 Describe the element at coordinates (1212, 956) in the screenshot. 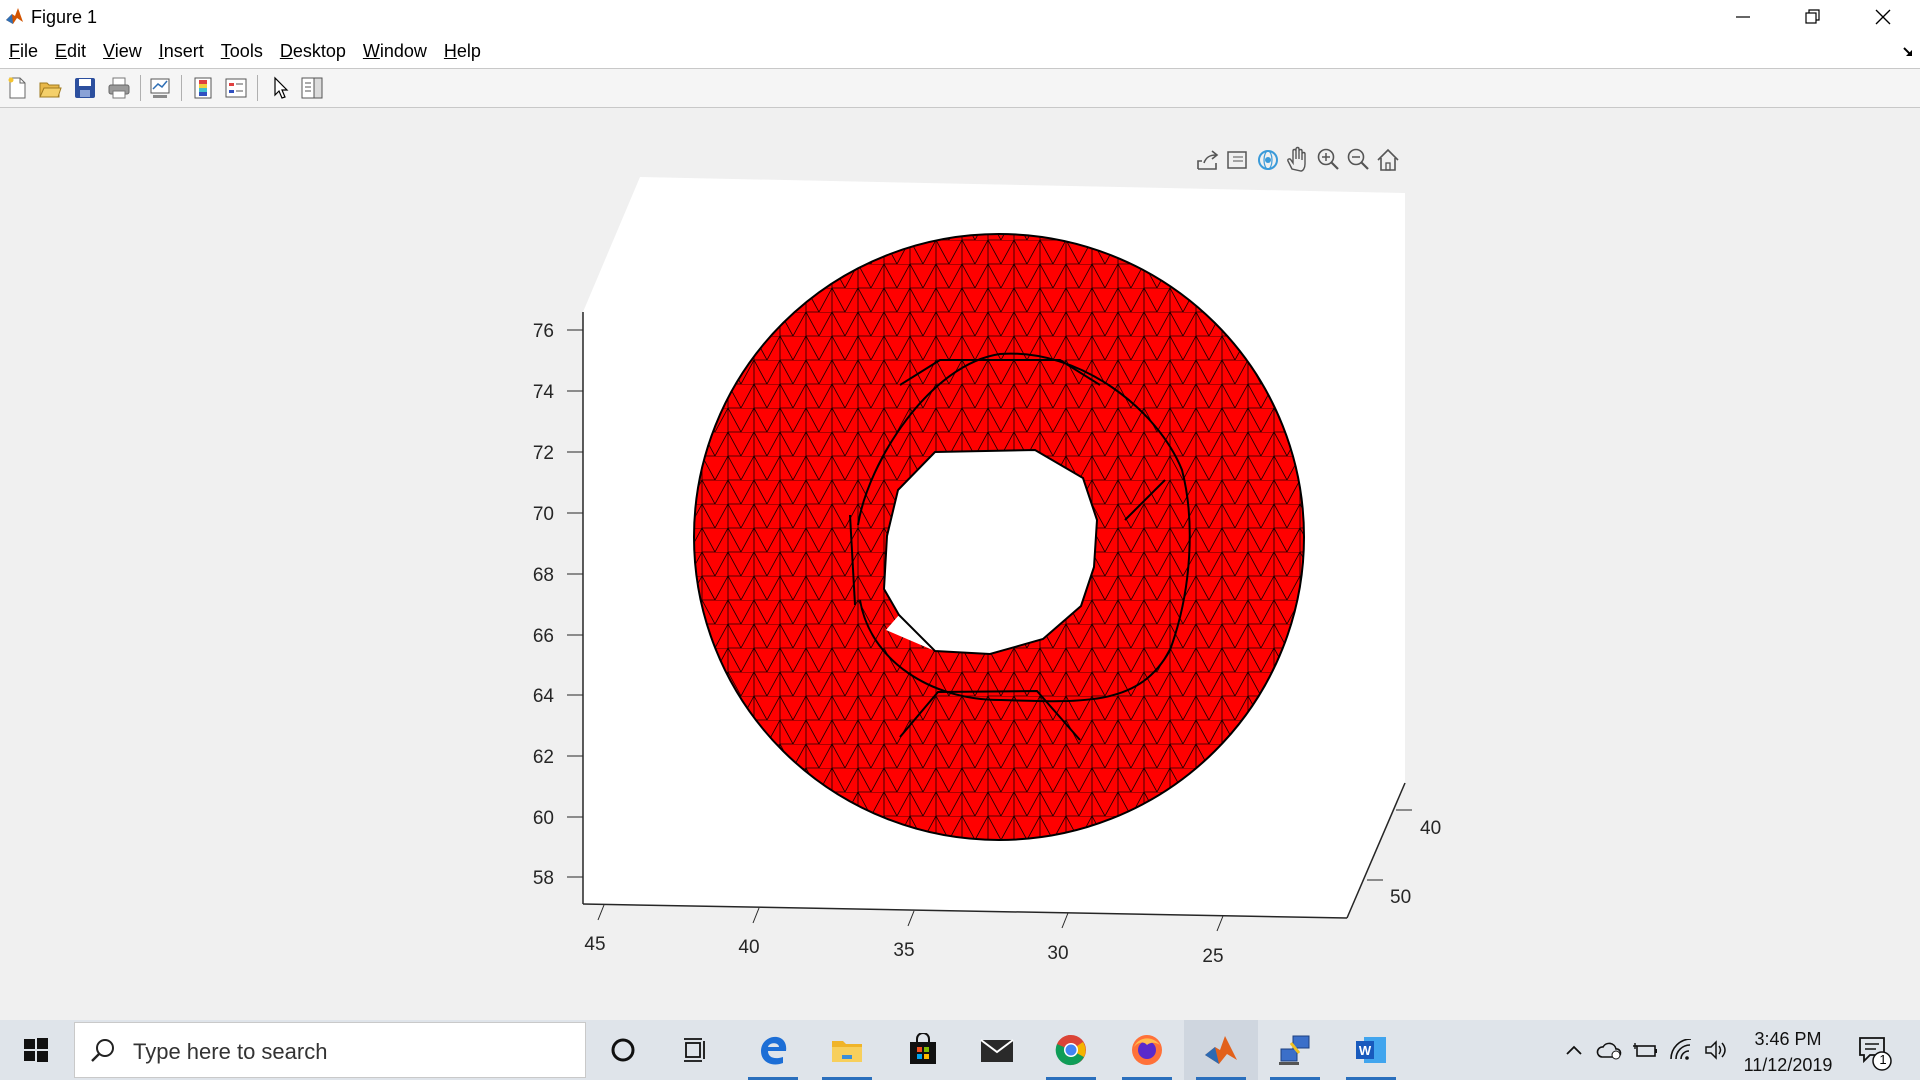

I see `x-tick-label: 25` at that location.